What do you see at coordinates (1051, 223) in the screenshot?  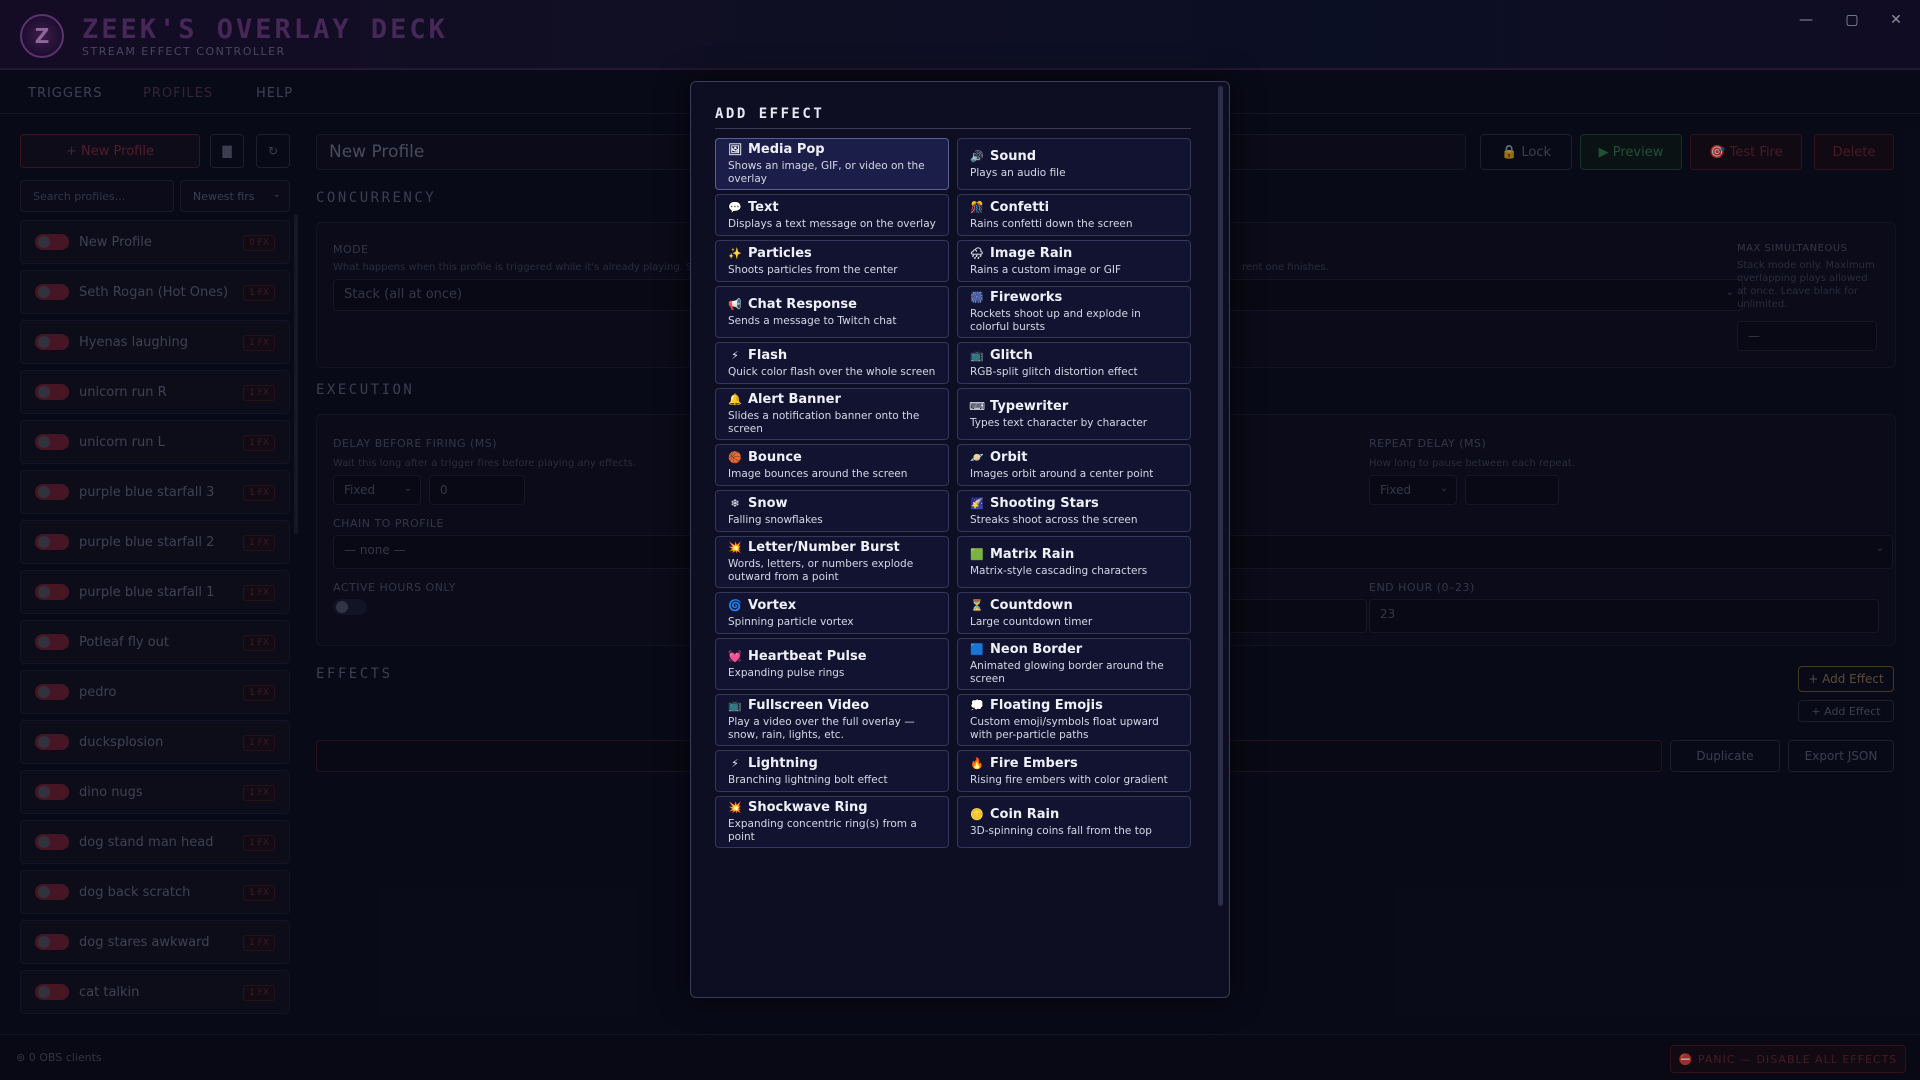 I see `effect-description: Rains confetti down the screen` at bounding box center [1051, 223].